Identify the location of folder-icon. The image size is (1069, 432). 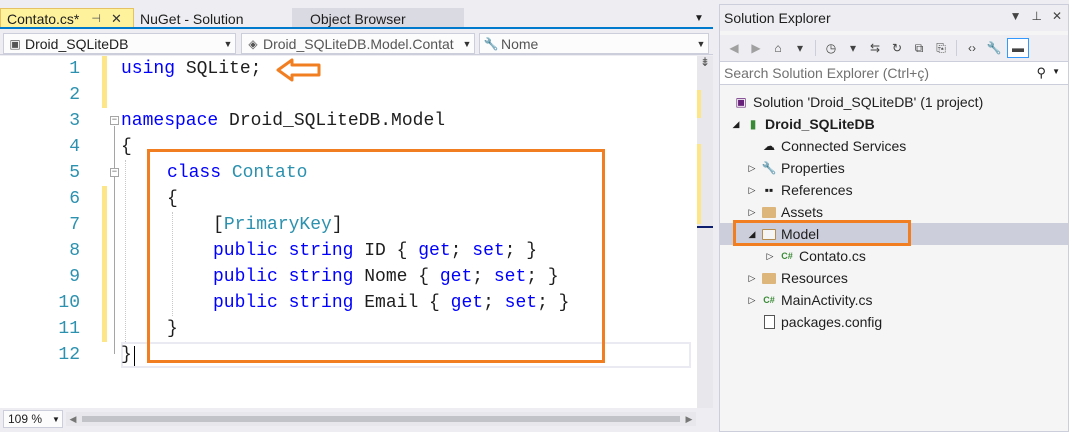
(769, 212).